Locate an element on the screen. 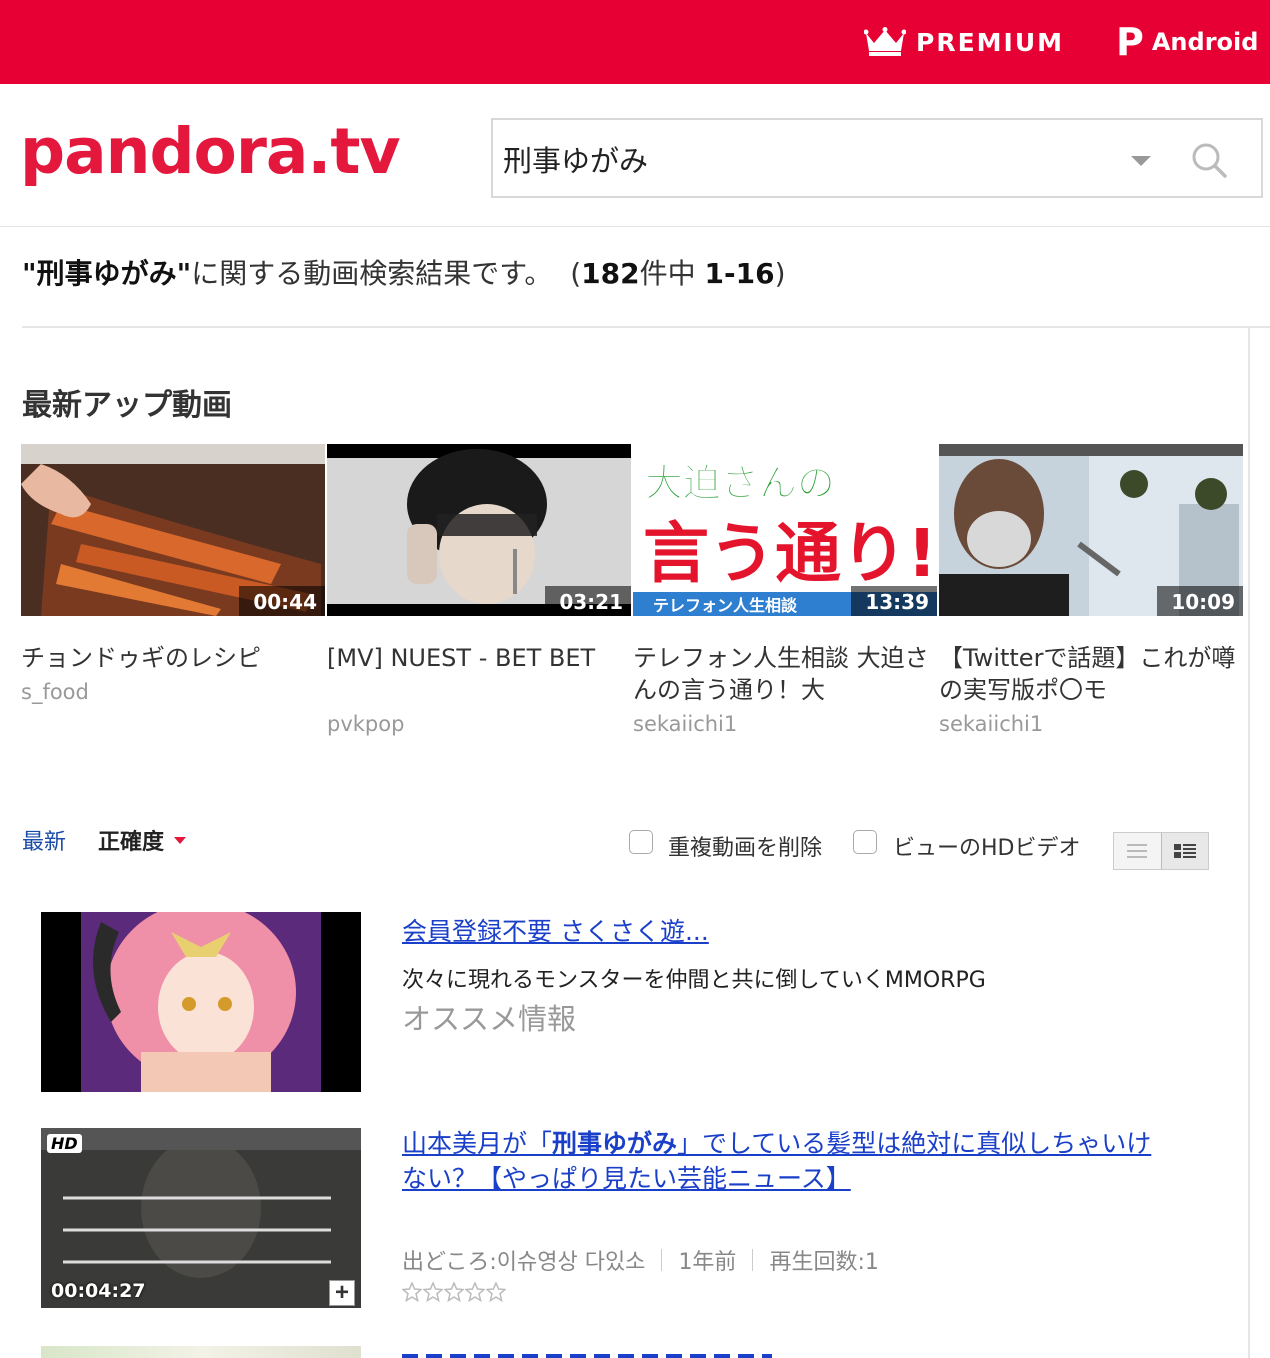 This screenshot has height=1358, width=1270. video-thumbnail: 00:44 is located at coordinates (173, 530).